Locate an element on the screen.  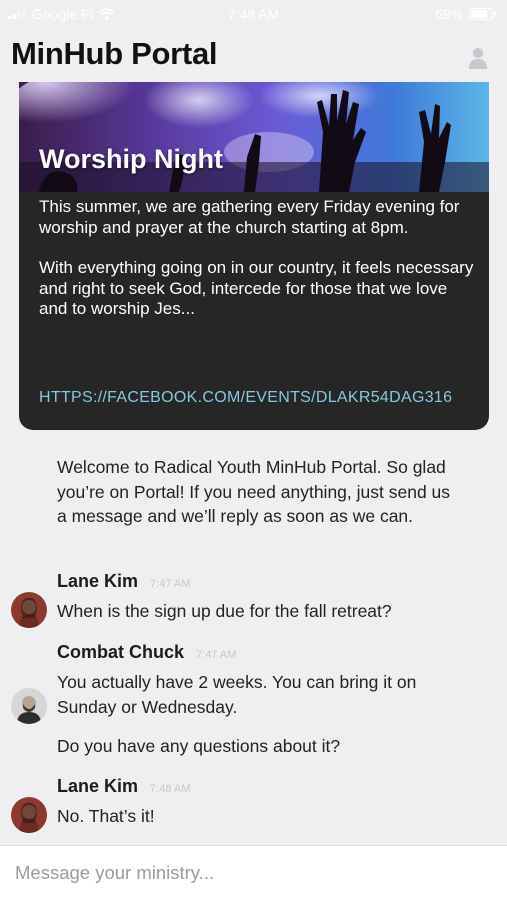
status-bar: Google Fi 7:48 AM 69% is located at coordinates (253, 14).